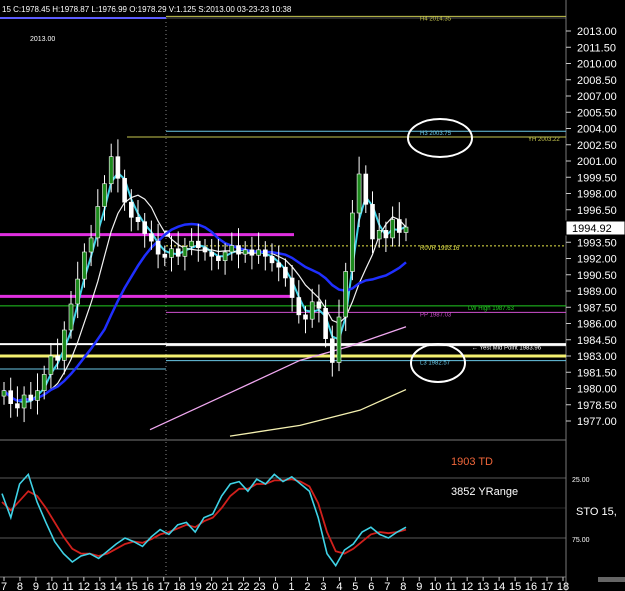 This screenshot has height=591, width=625. Describe the element at coordinates (371, 586) in the screenshot. I see `time-tick-label: 6` at that location.